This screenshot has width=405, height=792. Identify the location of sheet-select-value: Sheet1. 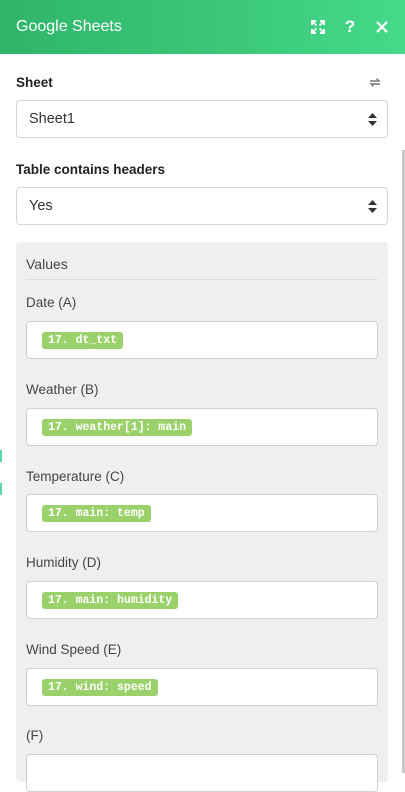
(52, 119).